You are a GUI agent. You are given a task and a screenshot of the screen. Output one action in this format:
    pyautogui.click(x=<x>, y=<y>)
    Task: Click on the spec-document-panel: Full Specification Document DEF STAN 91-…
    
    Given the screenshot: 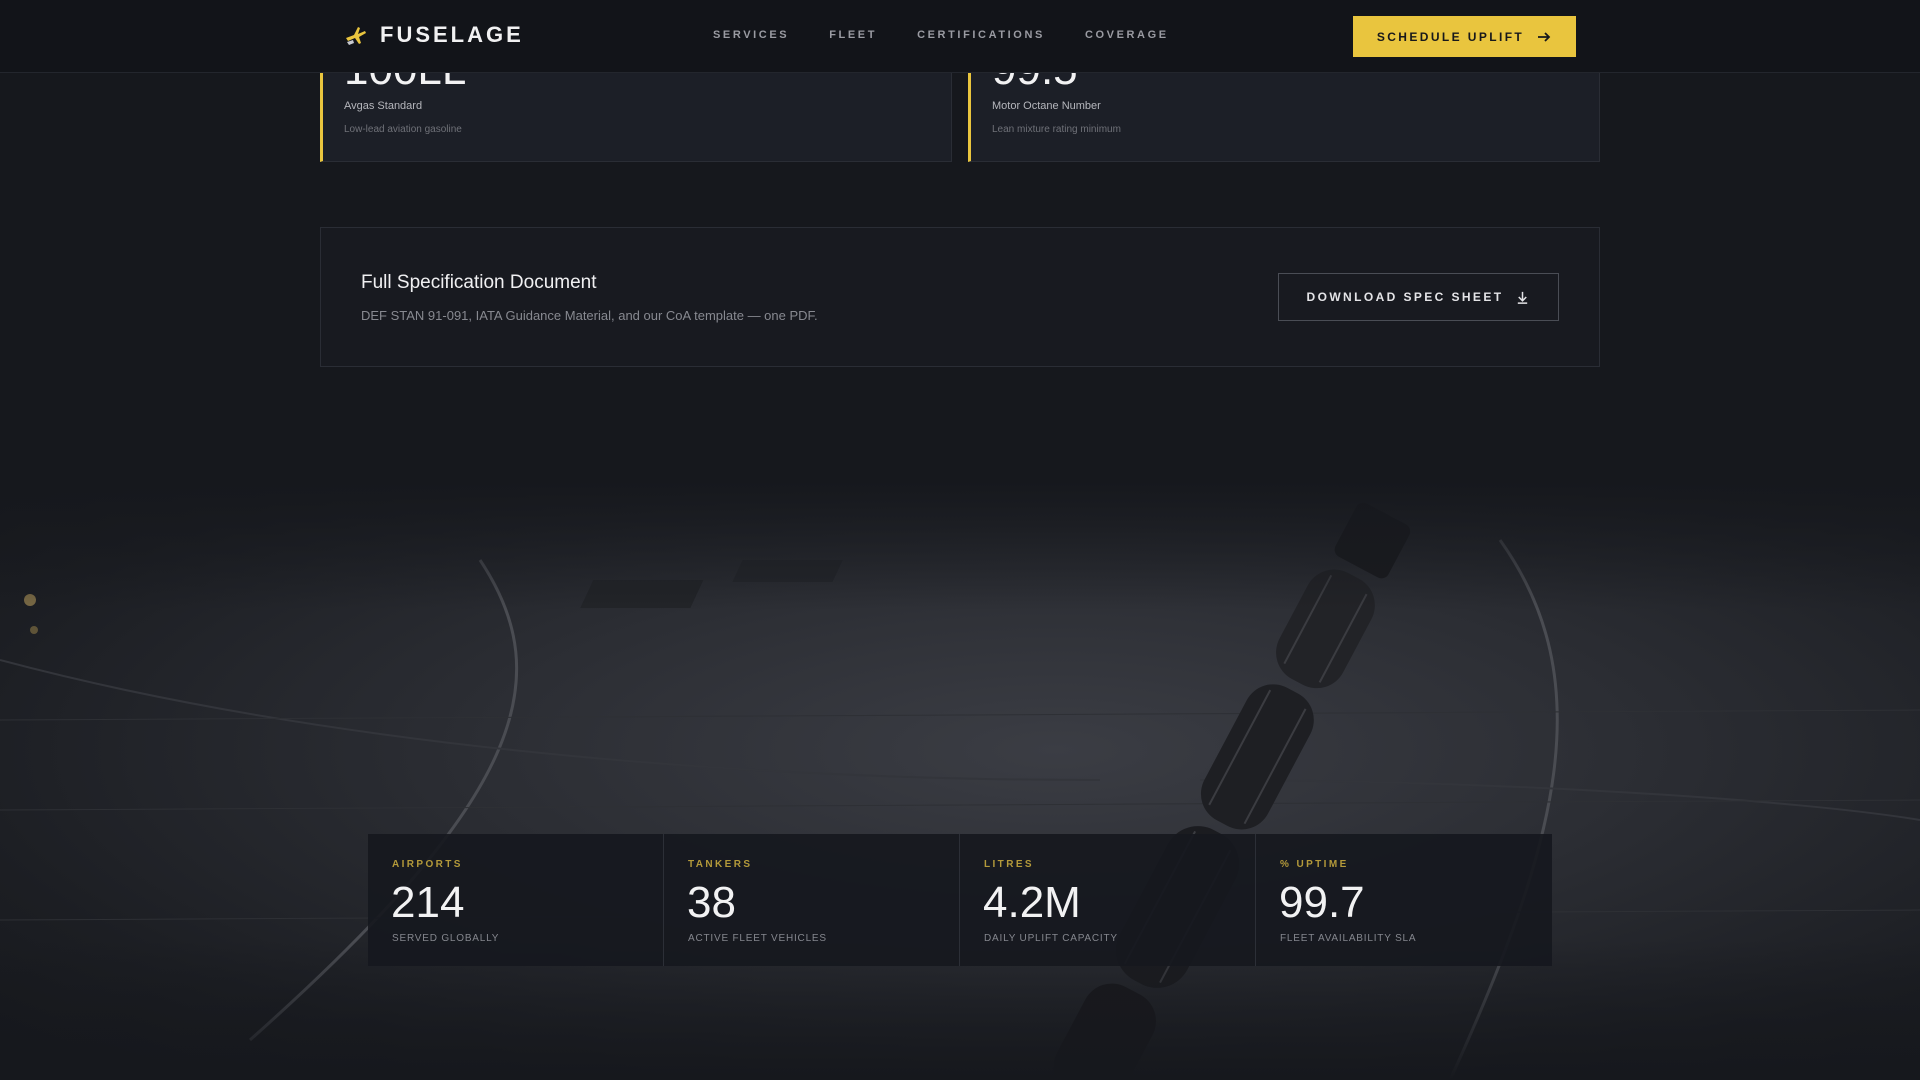 What is the action you would take?
    pyautogui.click(x=960, y=297)
    